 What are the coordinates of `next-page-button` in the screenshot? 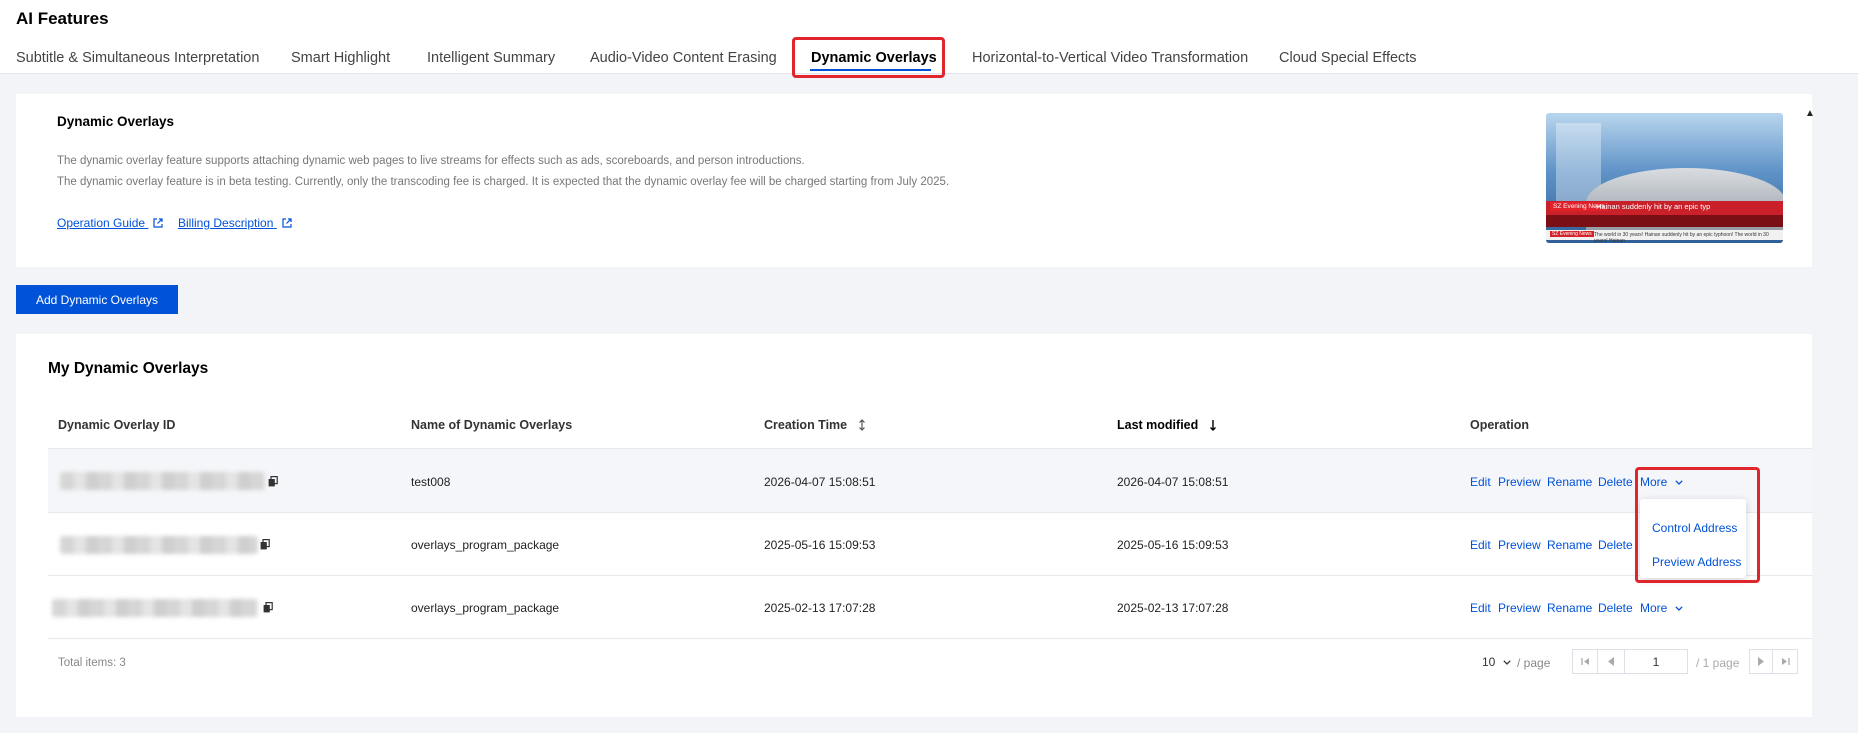 It's located at (1761, 661).